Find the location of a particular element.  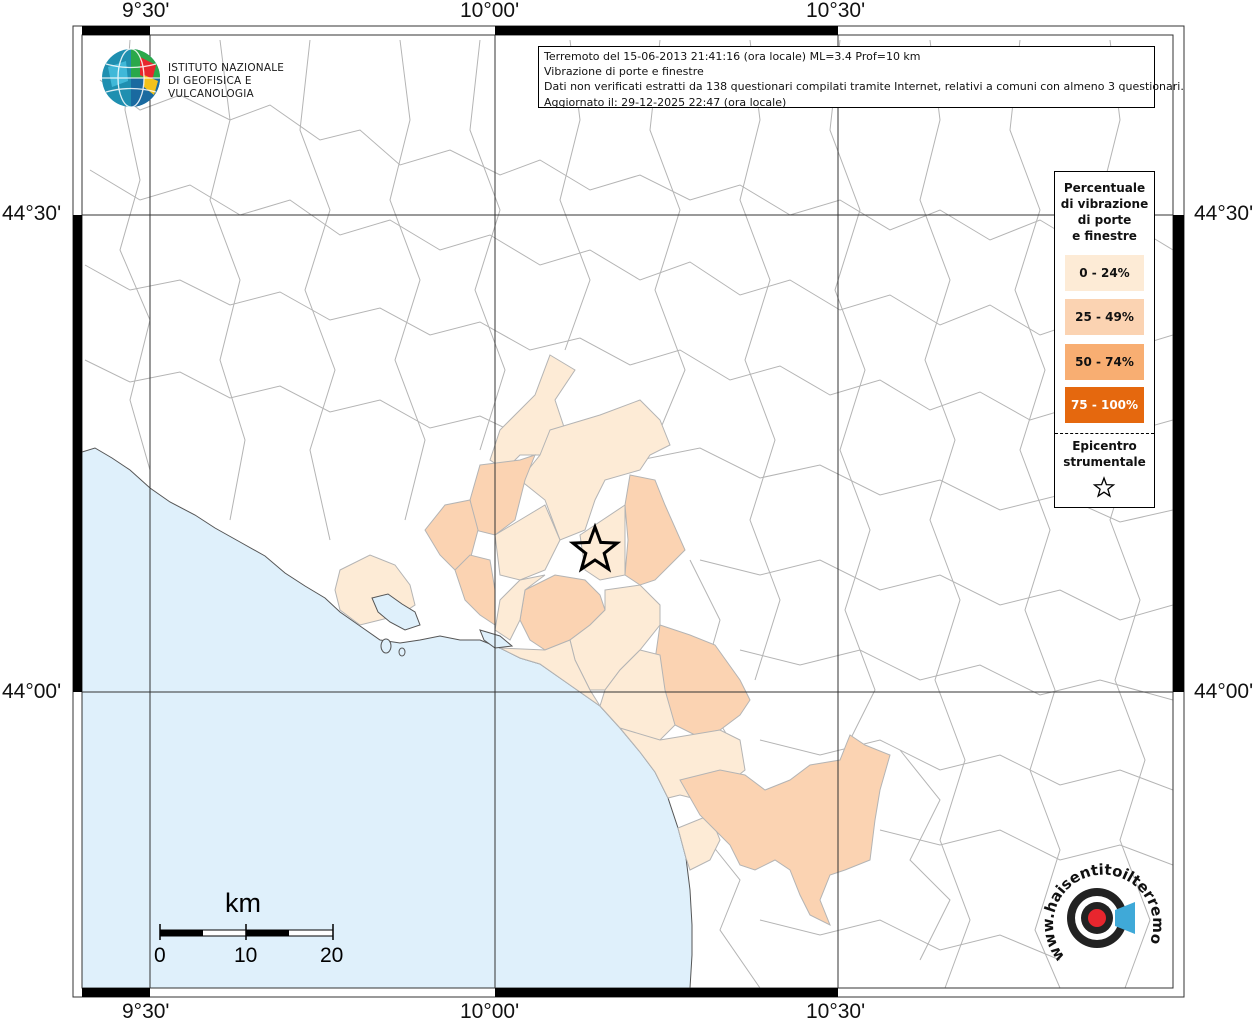

scale-bar-unit: km is located at coordinates (243, 903).